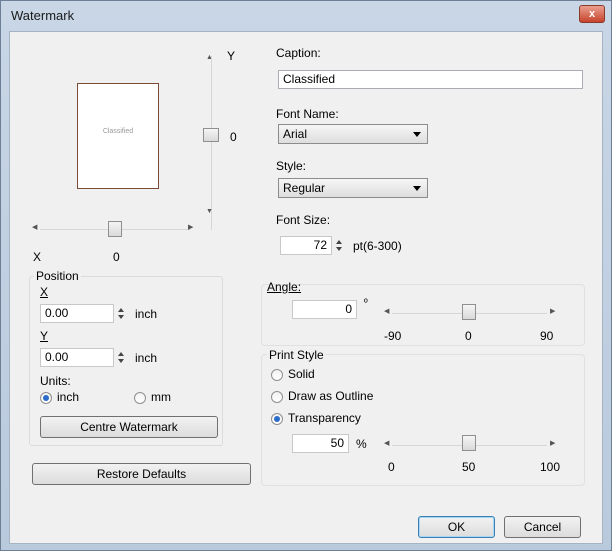 Image resolution: width=612 pixels, height=551 pixels. I want to click on print-style-outline-label: Draw as Outline, so click(331, 396).